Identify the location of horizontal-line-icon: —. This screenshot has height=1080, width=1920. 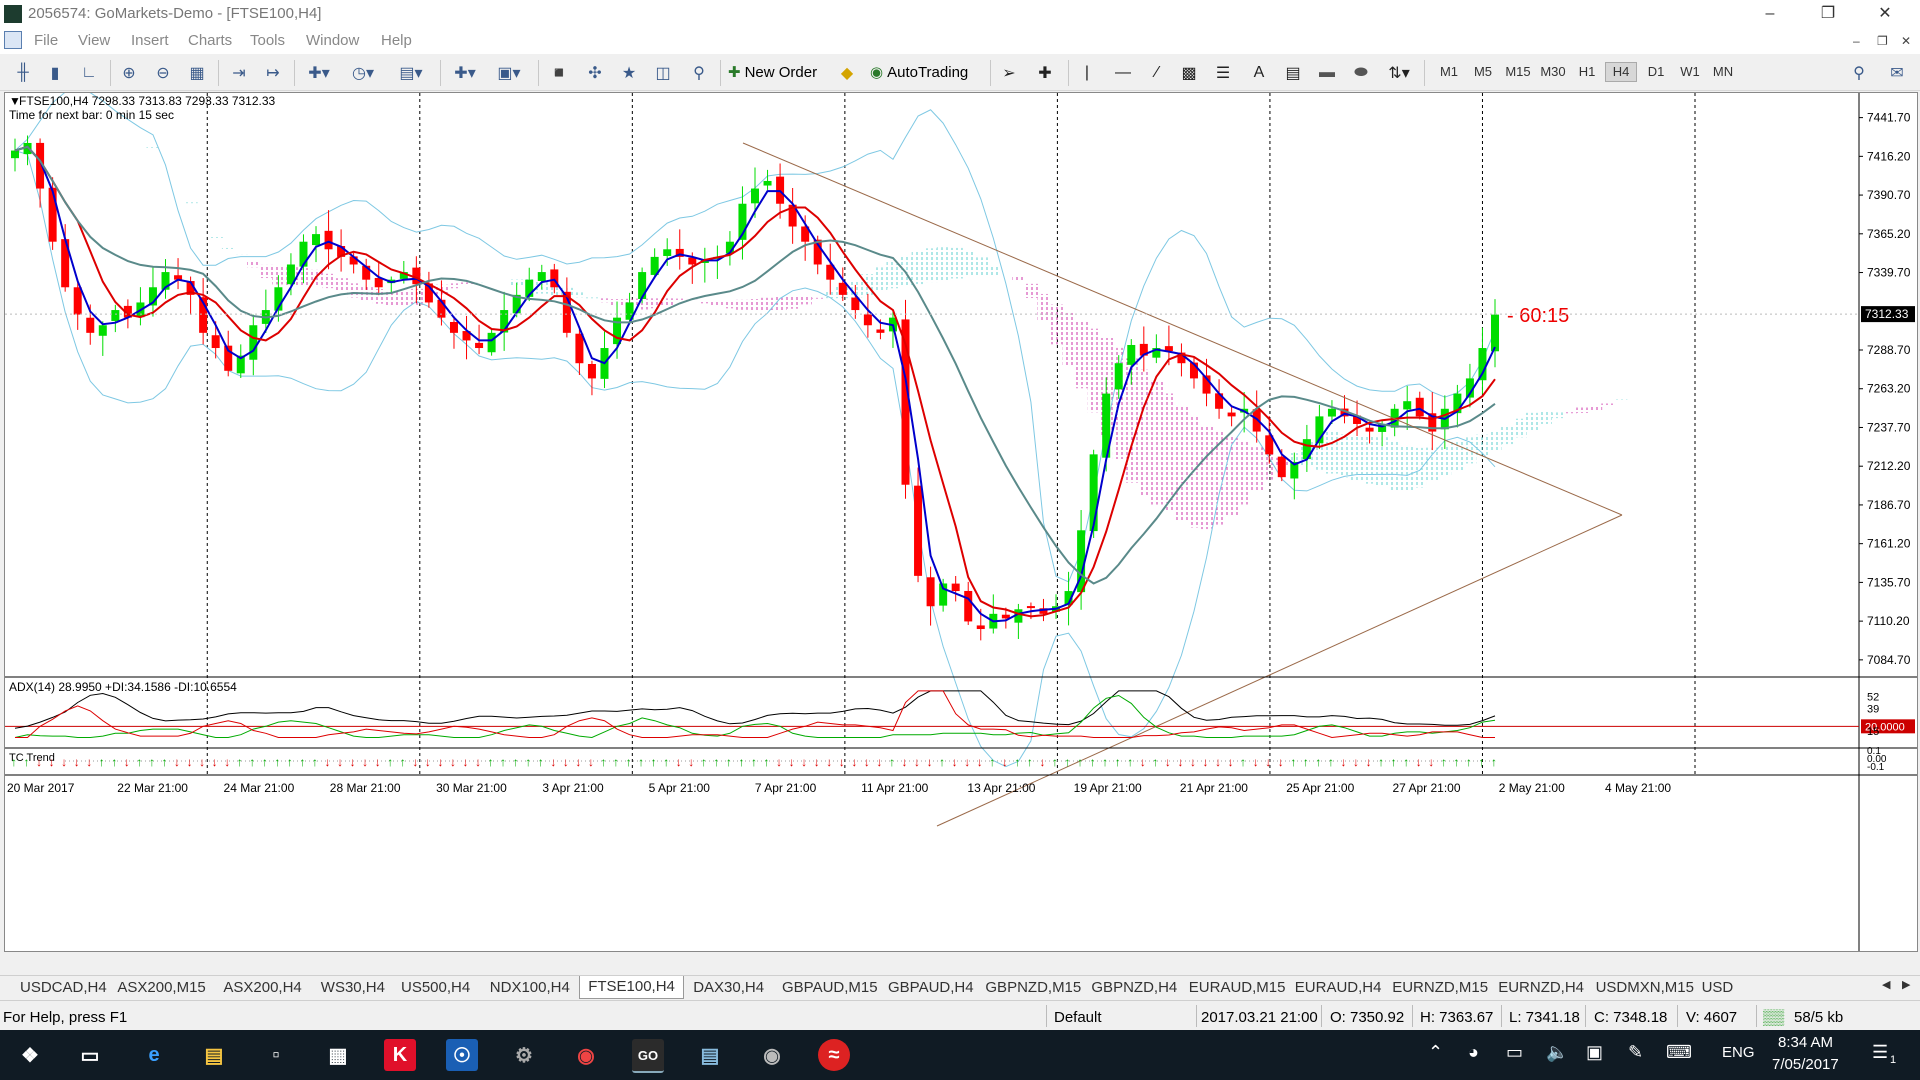
(1123, 73).